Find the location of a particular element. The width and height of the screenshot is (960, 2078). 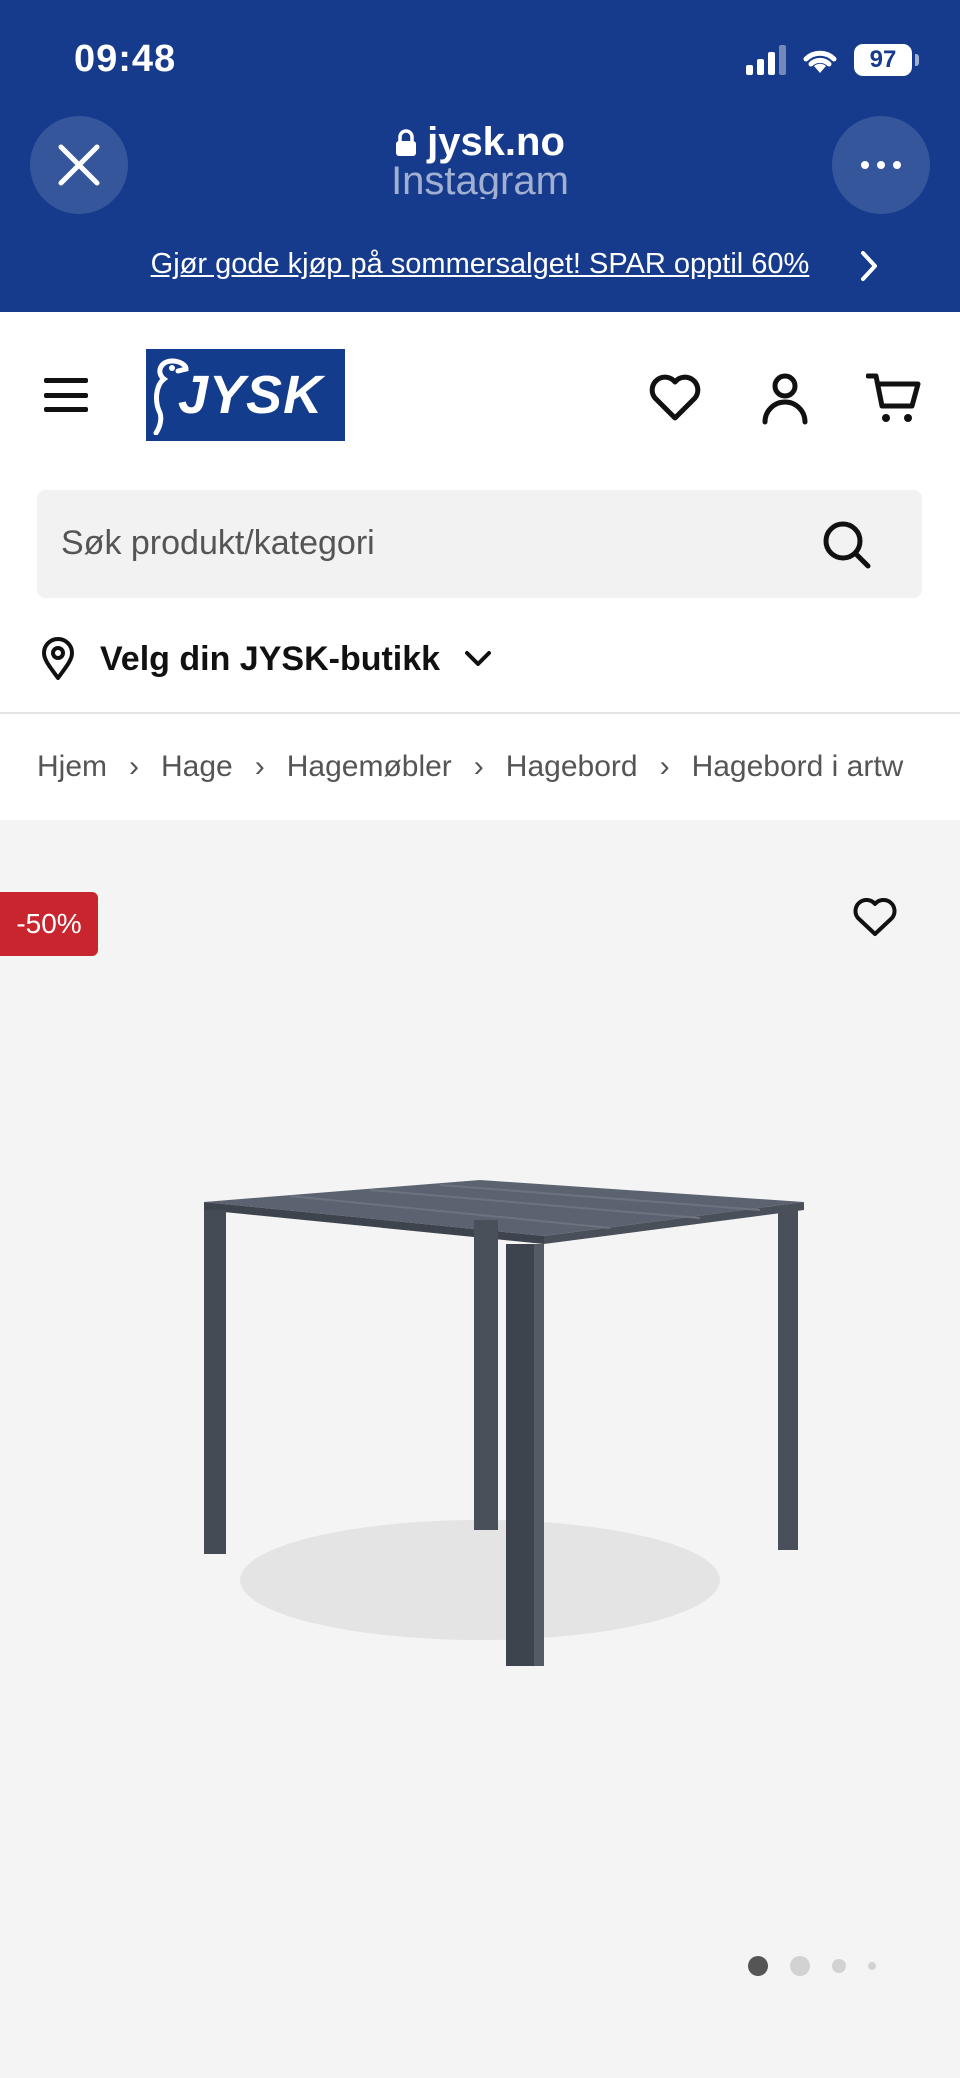

product-image-garden-table is located at coordinates (504, 1423).